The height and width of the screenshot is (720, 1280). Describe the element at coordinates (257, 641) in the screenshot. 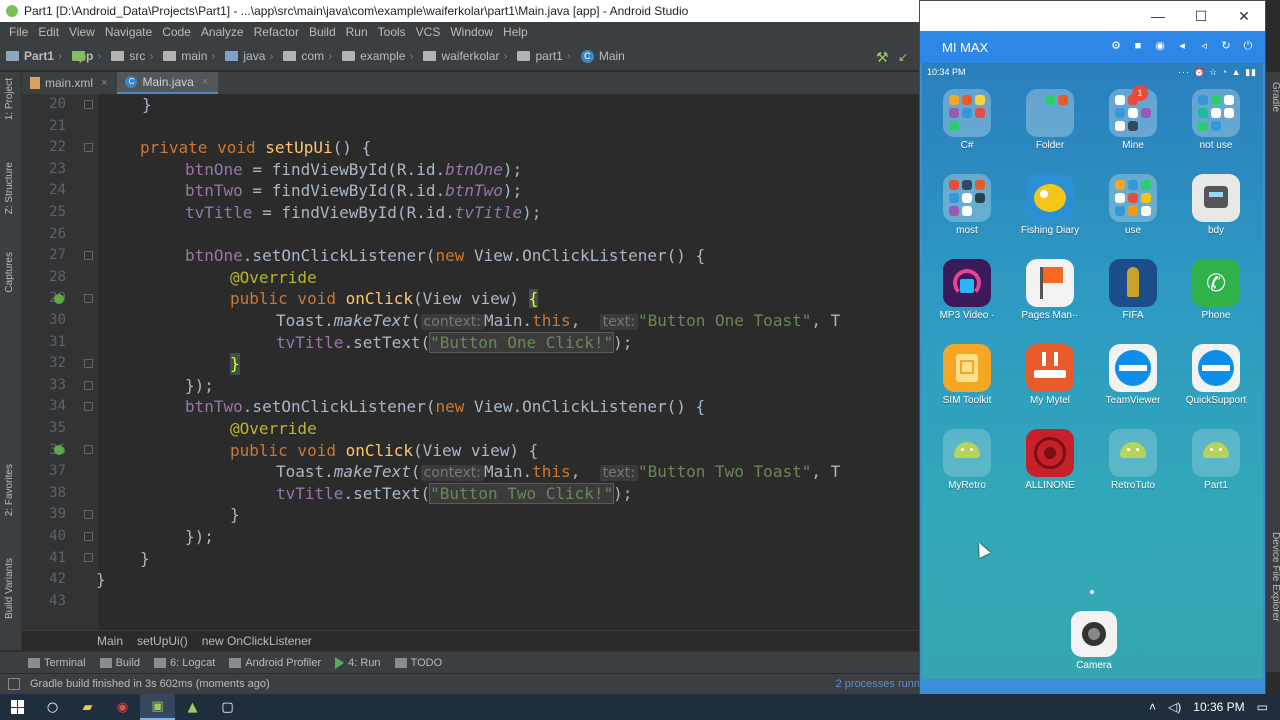

I see `breadcrumb-listener: new OnClickListener` at that location.